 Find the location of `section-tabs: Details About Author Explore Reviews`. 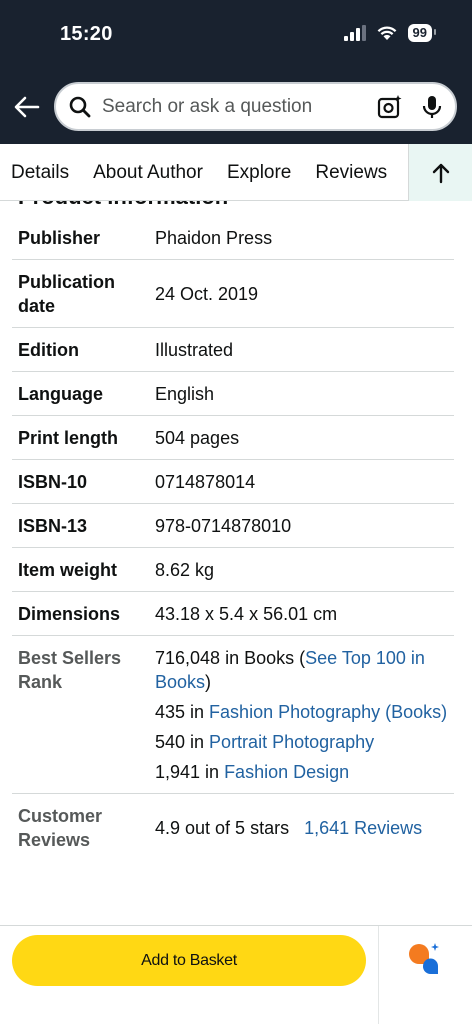

section-tabs: Details About Author Explore Reviews is located at coordinates (236, 172).